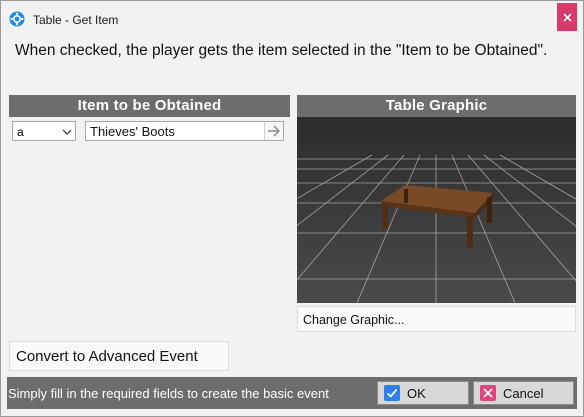 The image size is (584, 417). Describe the element at coordinates (392, 393) in the screenshot. I see `checkmark-icon` at that location.